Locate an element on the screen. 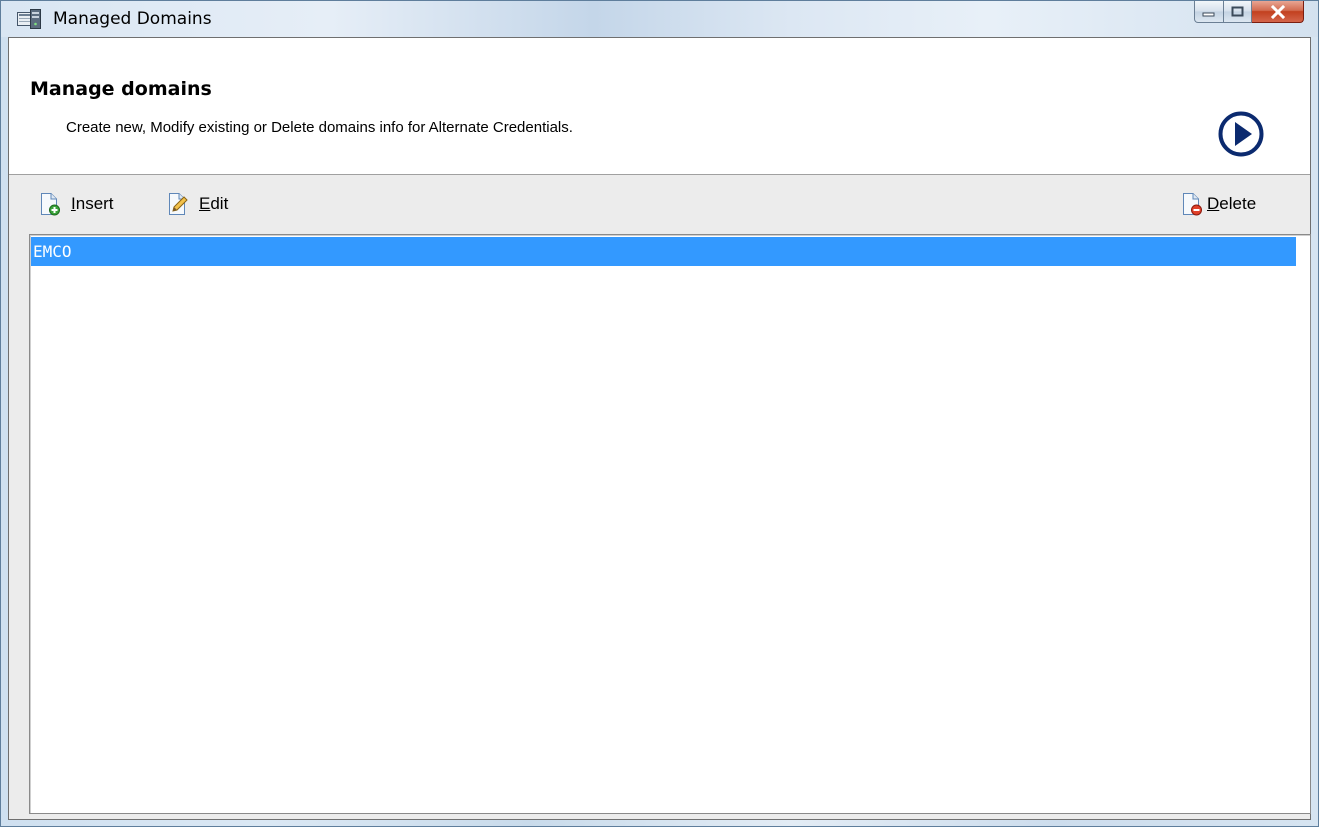 The image size is (1319, 827). maximize-button is located at coordinates (1238, 12).